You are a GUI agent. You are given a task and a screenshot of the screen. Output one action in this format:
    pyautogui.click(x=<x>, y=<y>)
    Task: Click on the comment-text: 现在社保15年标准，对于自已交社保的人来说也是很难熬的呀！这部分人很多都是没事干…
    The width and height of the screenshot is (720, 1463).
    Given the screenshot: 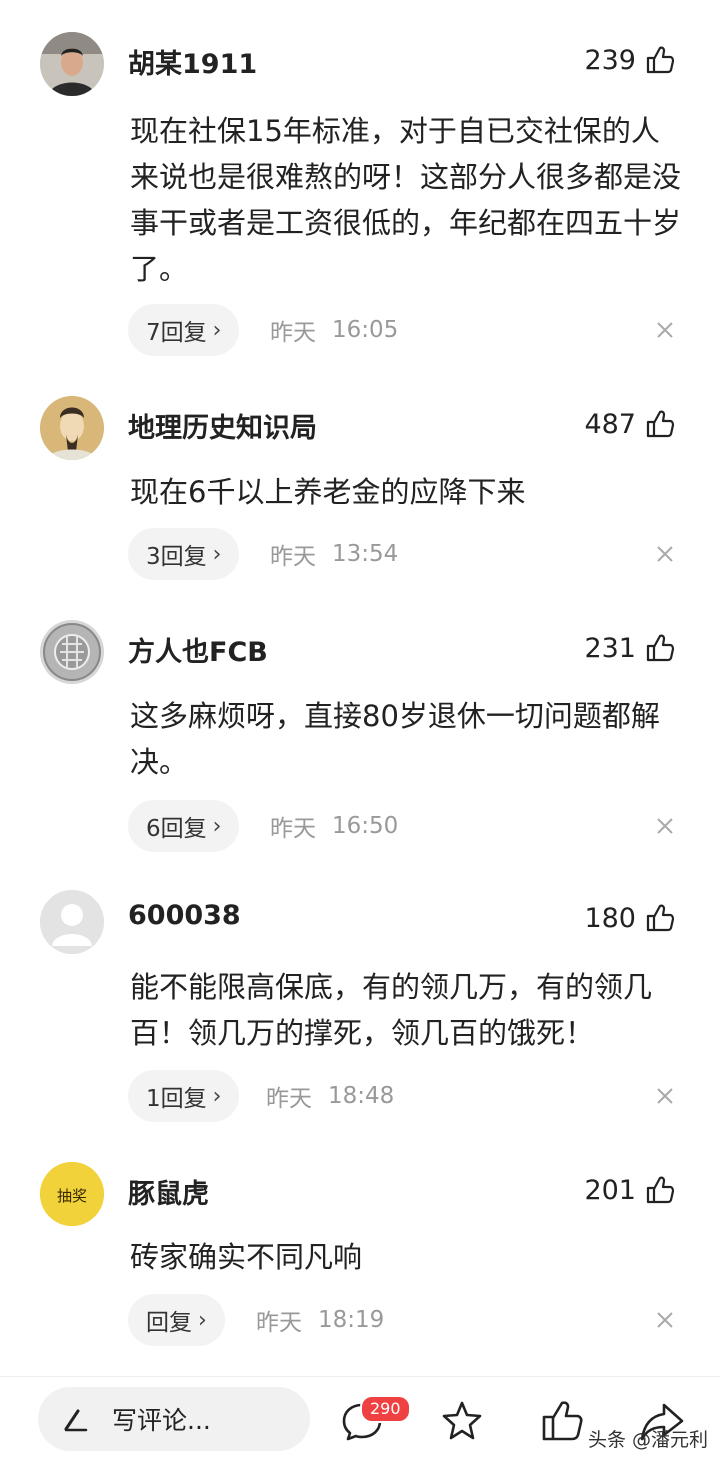 What is the action you would take?
    pyautogui.click(x=406, y=200)
    